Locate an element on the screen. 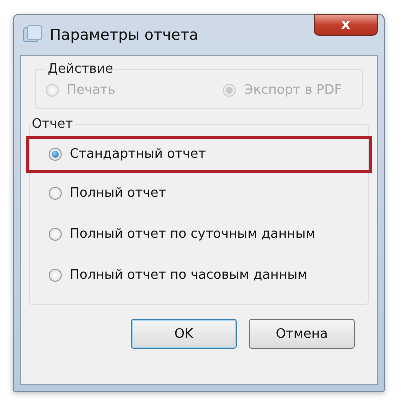  dialog-button: OK is located at coordinates (184, 334).